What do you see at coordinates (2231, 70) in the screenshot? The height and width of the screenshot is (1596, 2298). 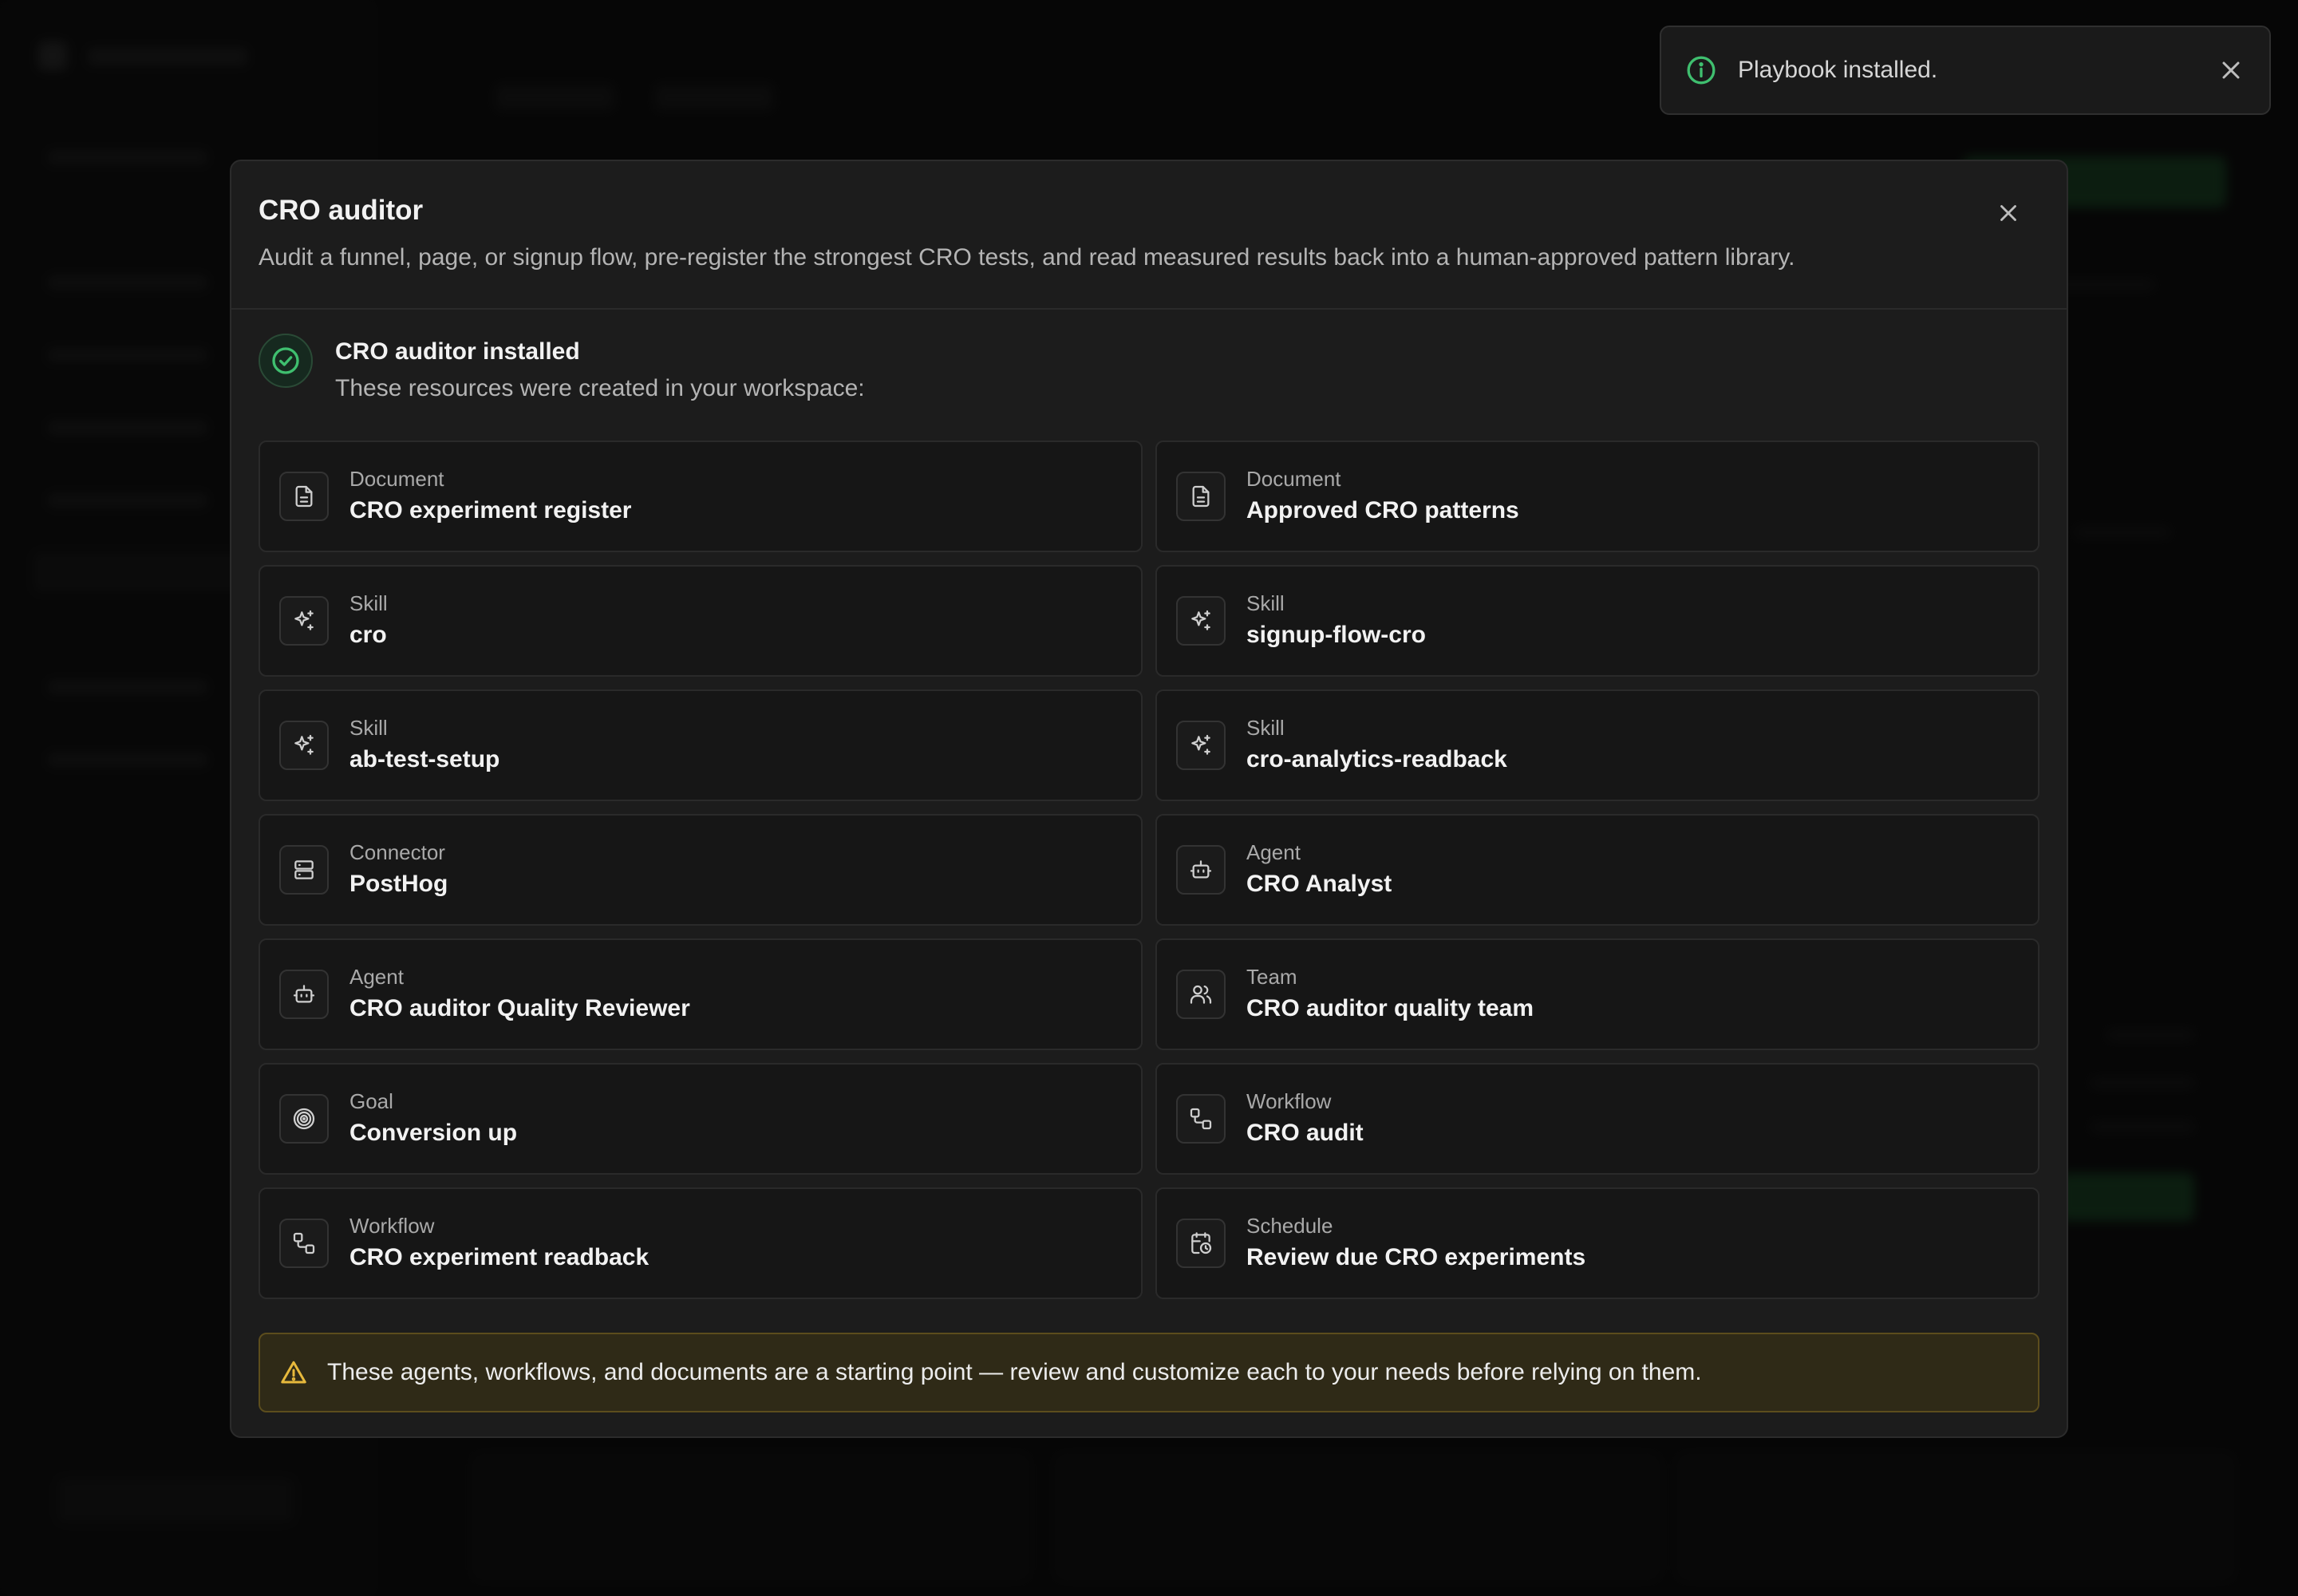 I see `toast-close-button` at bounding box center [2231, 70].